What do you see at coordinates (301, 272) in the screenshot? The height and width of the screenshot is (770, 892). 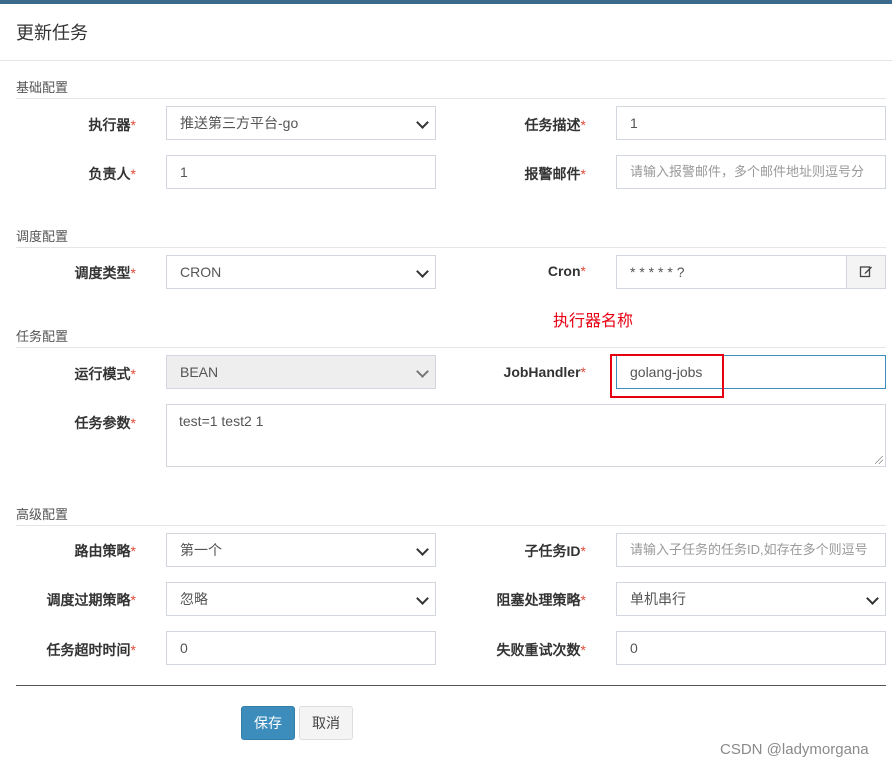 I see `schedule-type-select: CRON` at bounding box center [301, 272].